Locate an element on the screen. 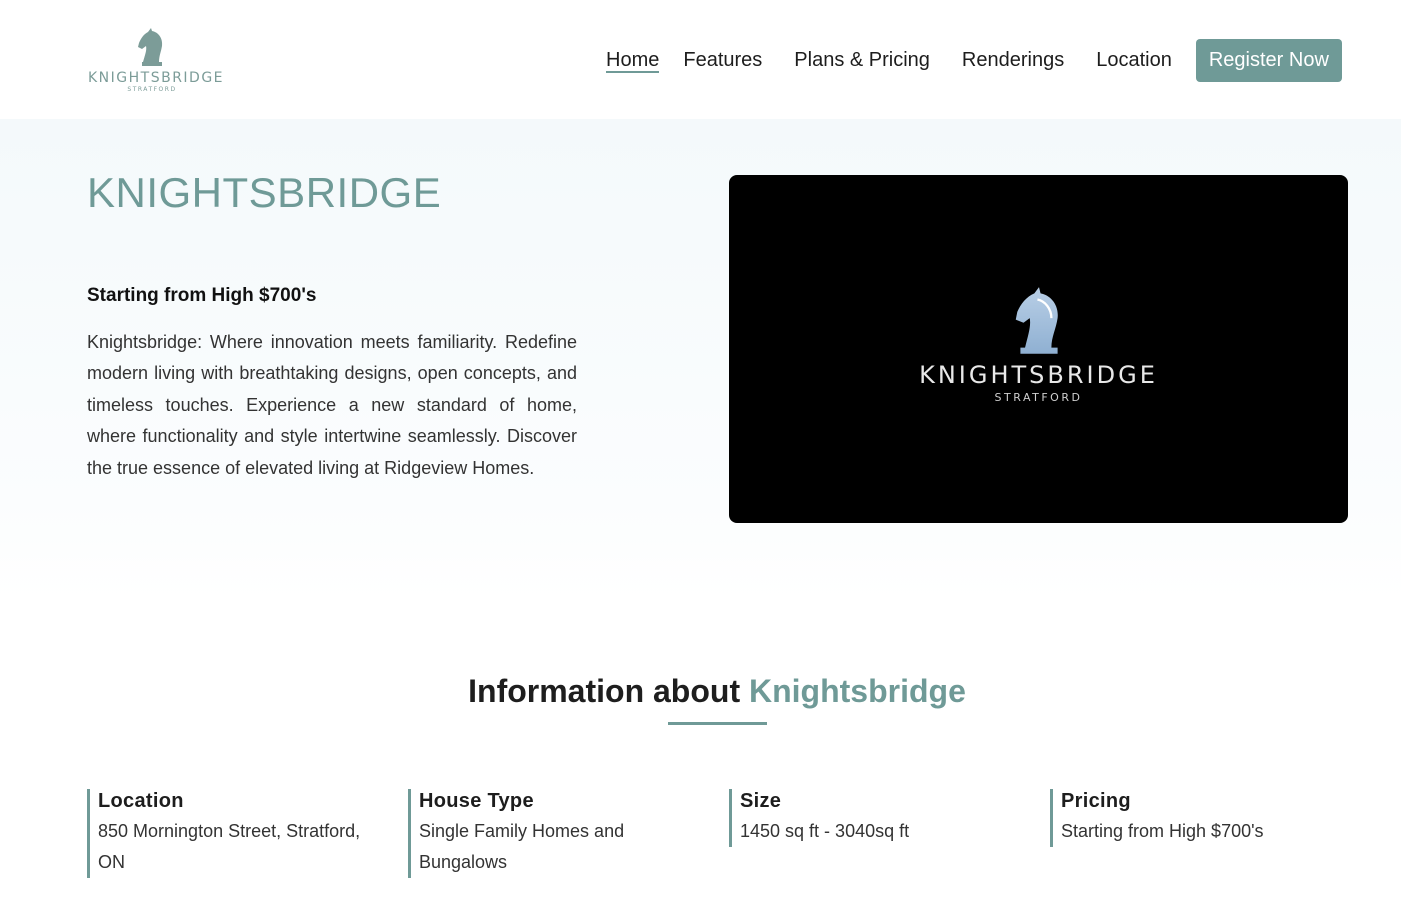 The image size is (1401, 919). info-value: 850 Mornington Street, Stratford, ON is located at coordinates (229, 846).